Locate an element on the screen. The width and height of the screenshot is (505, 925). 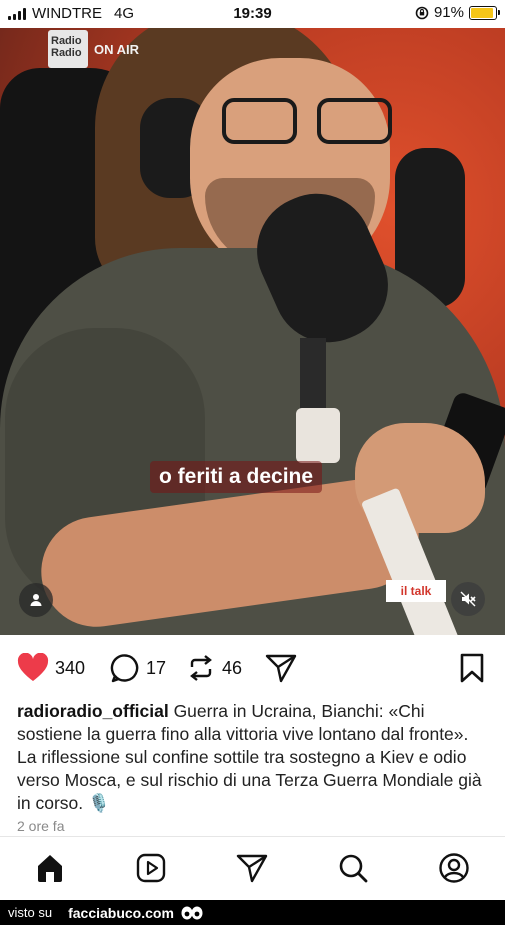
profile-icon is located at coordinates (454, 868).